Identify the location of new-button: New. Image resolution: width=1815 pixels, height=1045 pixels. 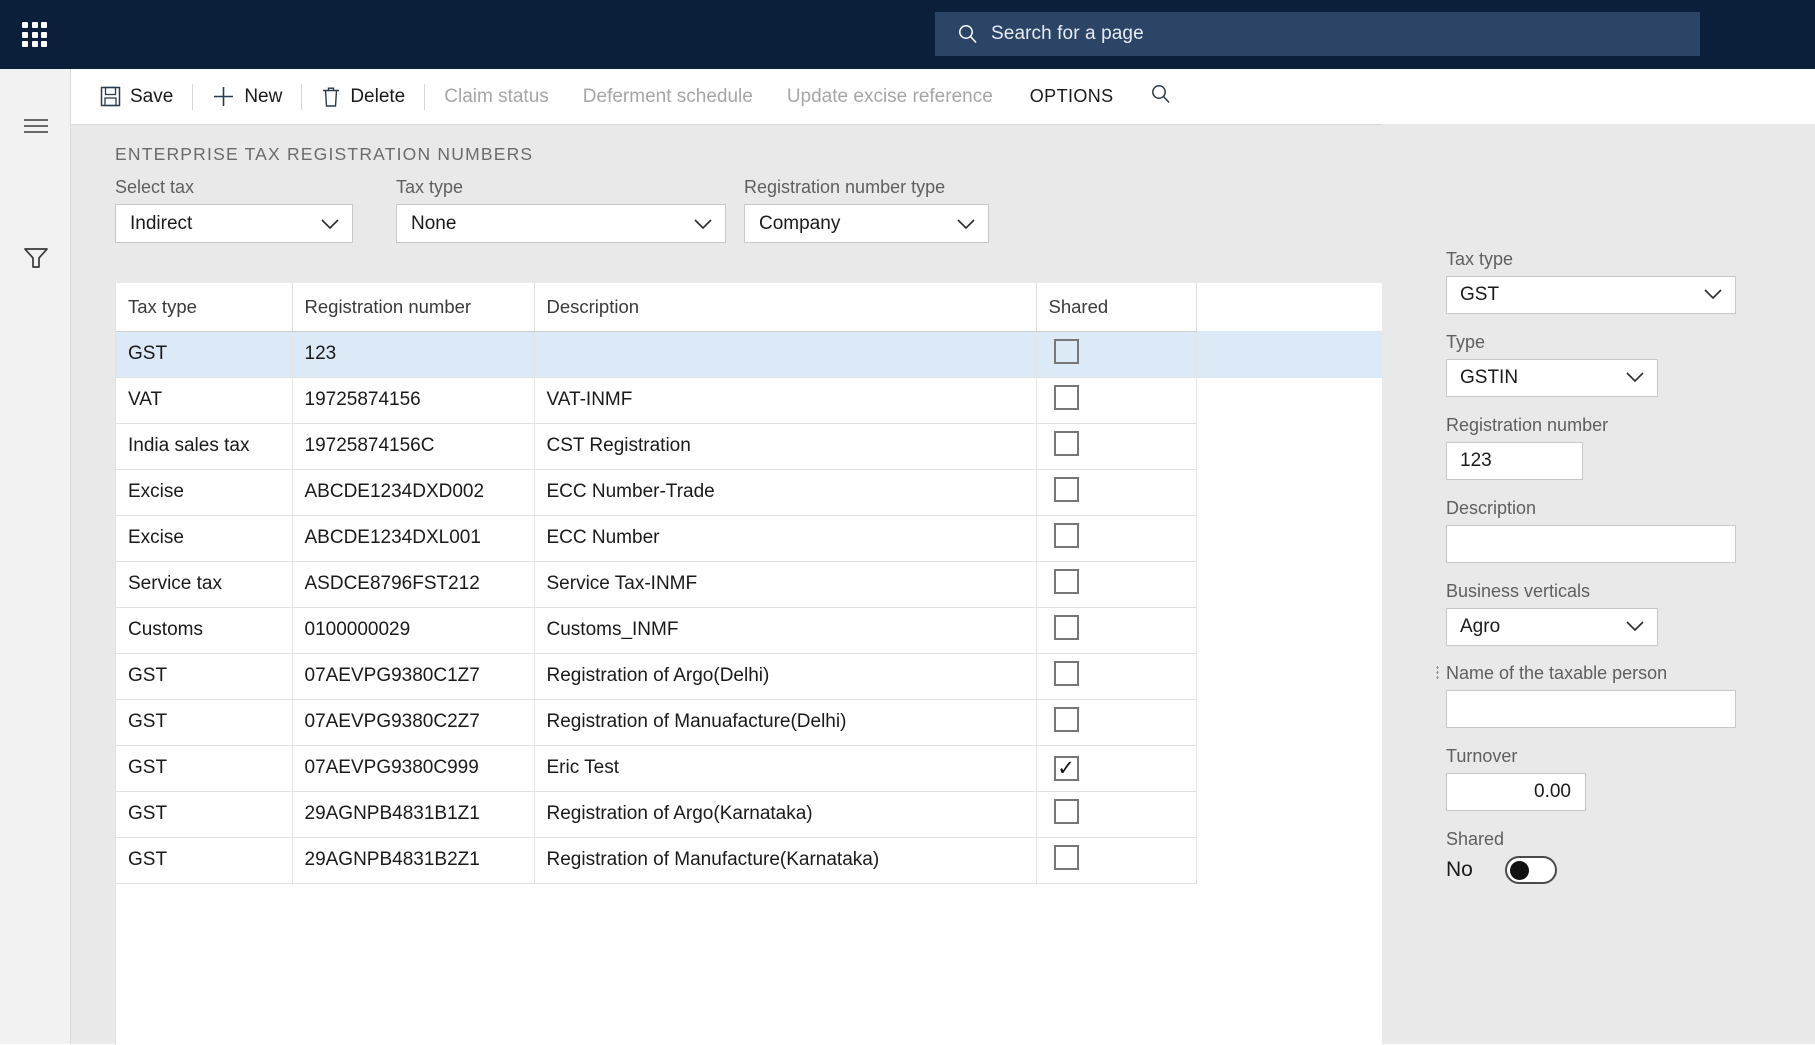
(247, 96).